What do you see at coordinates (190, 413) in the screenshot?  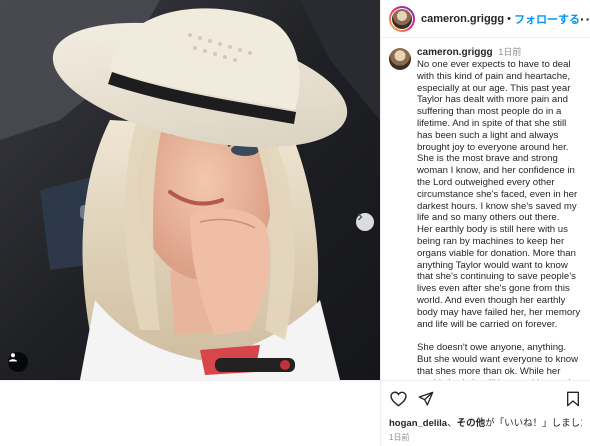 I see `media-footer-space` at bounding box center [190, 413].